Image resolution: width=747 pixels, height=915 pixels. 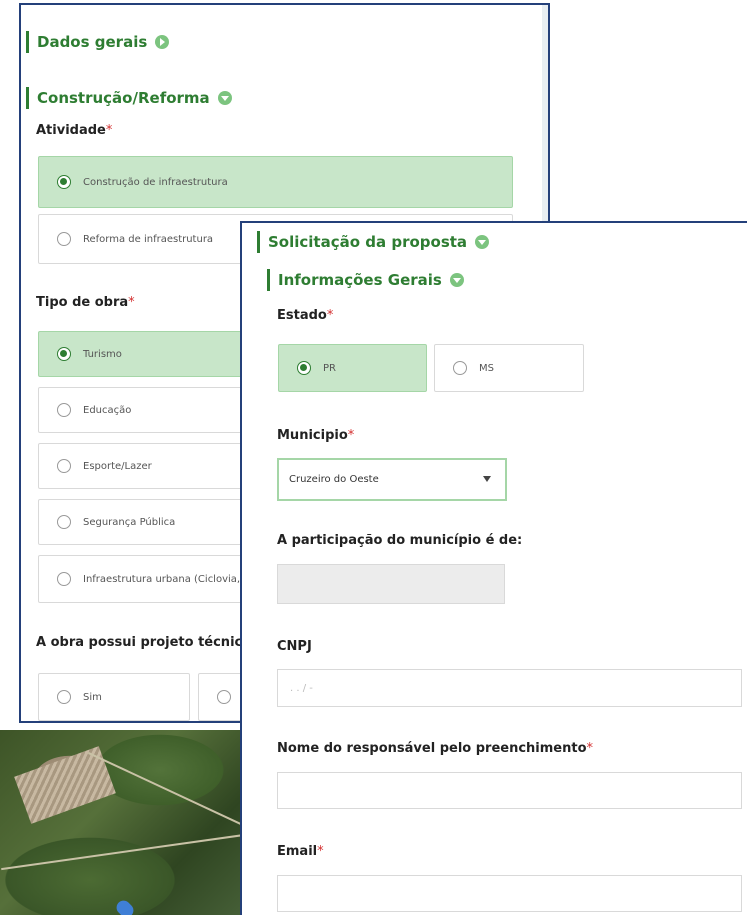 What do you see at coordinates (392, 479) in the screenshot?
I see `municipio-select: Cruzeiro do Oeste` at bounding box center [392, 479].